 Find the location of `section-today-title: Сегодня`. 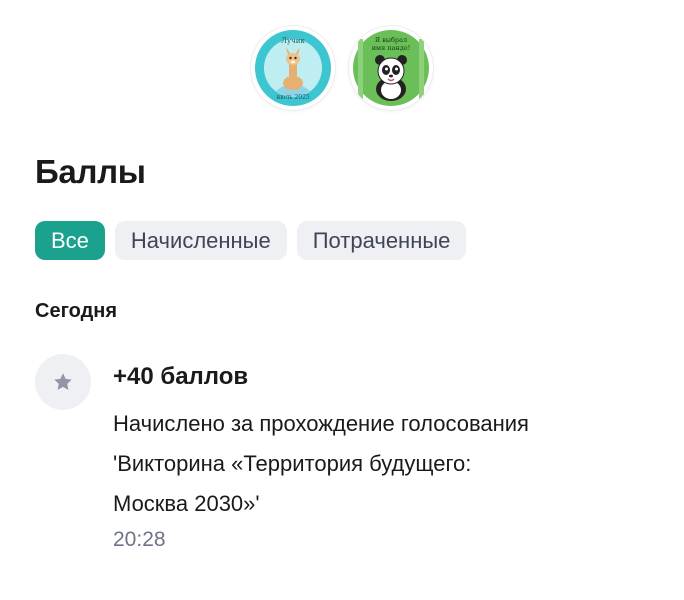

section-today-title: Сегодня is located at coordinates (76, 311).